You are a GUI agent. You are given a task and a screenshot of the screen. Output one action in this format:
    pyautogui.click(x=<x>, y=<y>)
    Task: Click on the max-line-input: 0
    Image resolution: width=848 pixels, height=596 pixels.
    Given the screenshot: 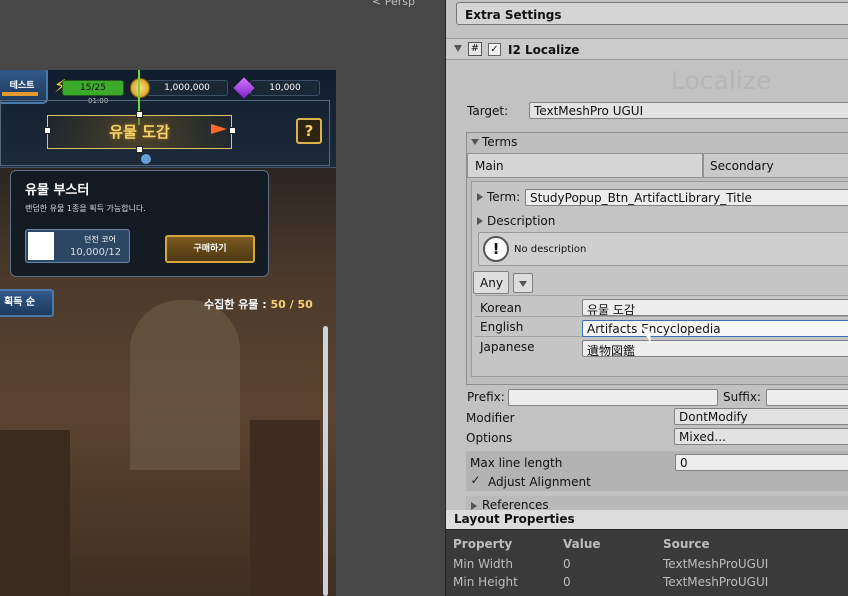 What is the action you would take?
    pyautogui.click(x=761, y=462)
    